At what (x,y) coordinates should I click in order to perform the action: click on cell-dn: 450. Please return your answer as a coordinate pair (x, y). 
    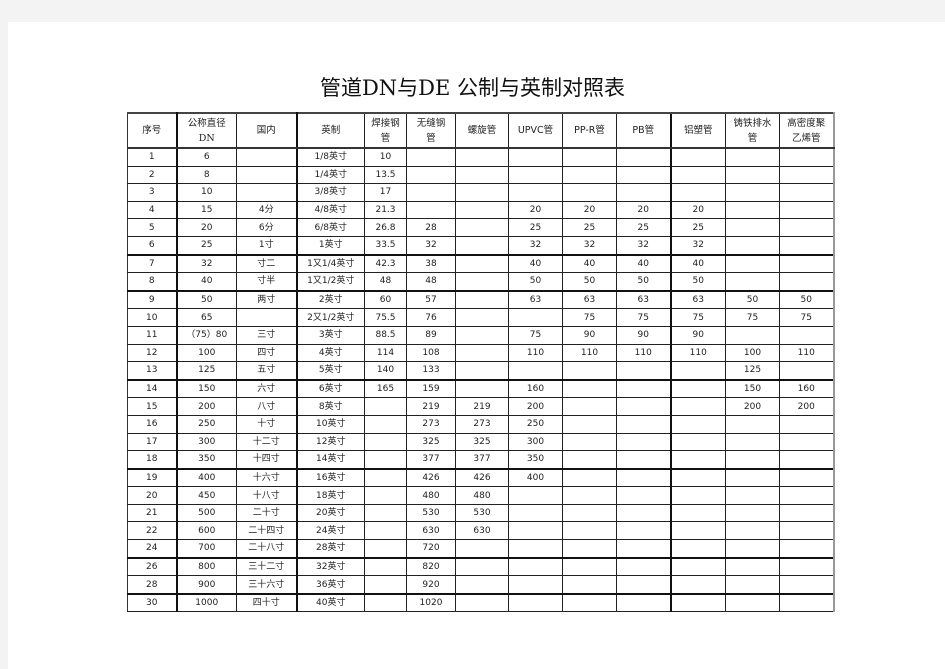
    Looking at the image, I should click on (206, 495).